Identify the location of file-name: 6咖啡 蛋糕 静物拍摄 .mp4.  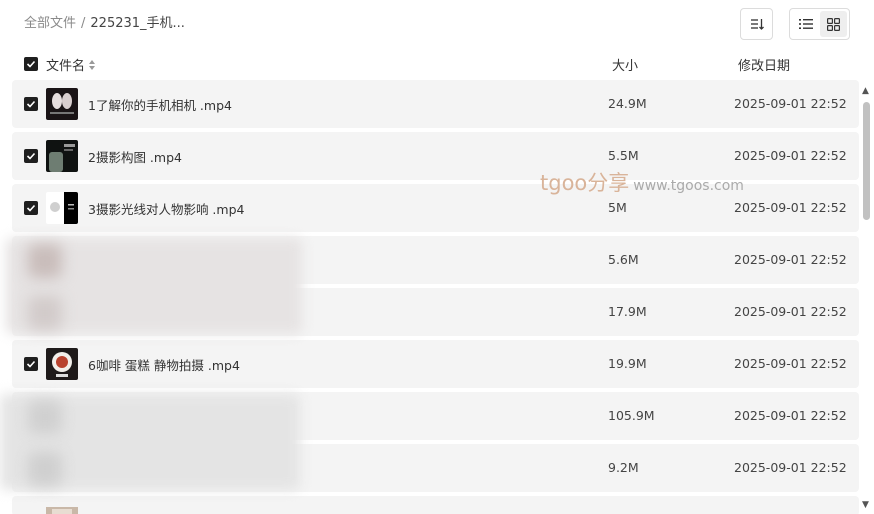
(164, 364).